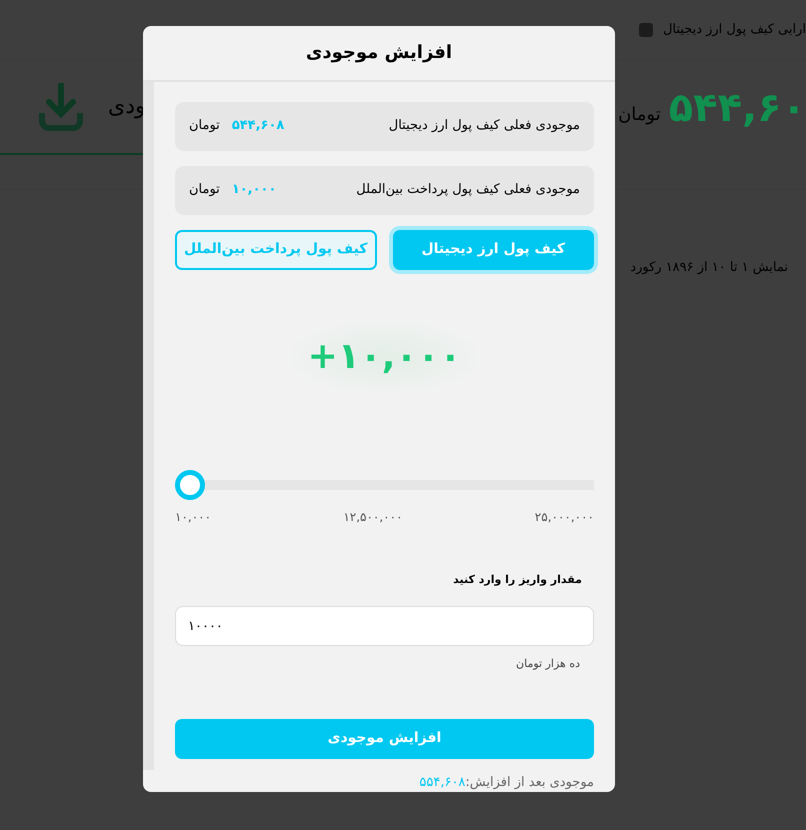 This screenshot has height=830, width=806. Describe the element at coordinates (645, 29) in the screenshot. I see `wallet-icon` at that location.